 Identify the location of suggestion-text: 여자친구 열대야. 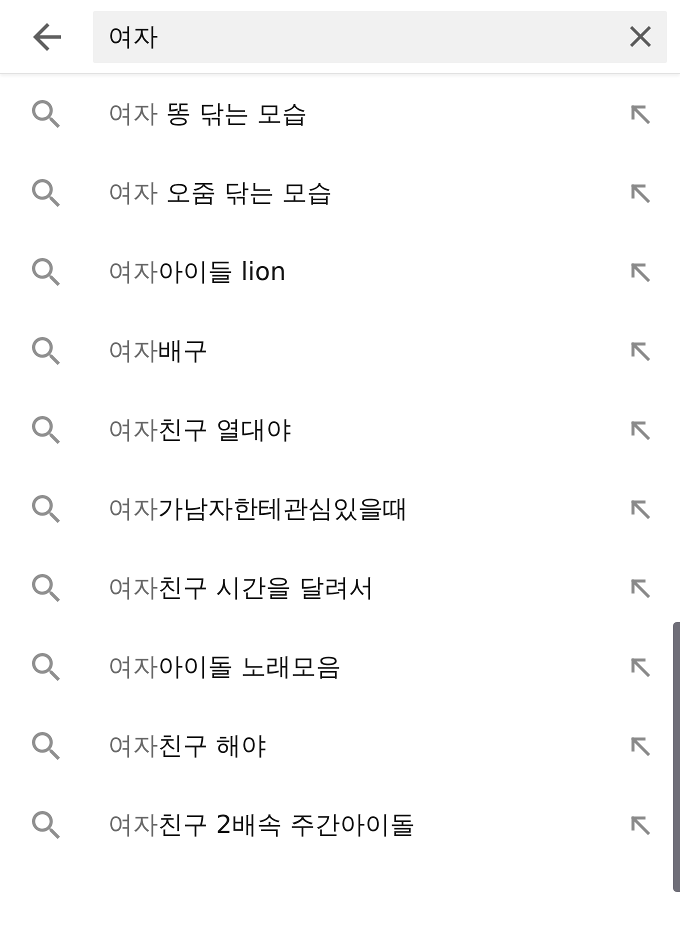
(199, 429).